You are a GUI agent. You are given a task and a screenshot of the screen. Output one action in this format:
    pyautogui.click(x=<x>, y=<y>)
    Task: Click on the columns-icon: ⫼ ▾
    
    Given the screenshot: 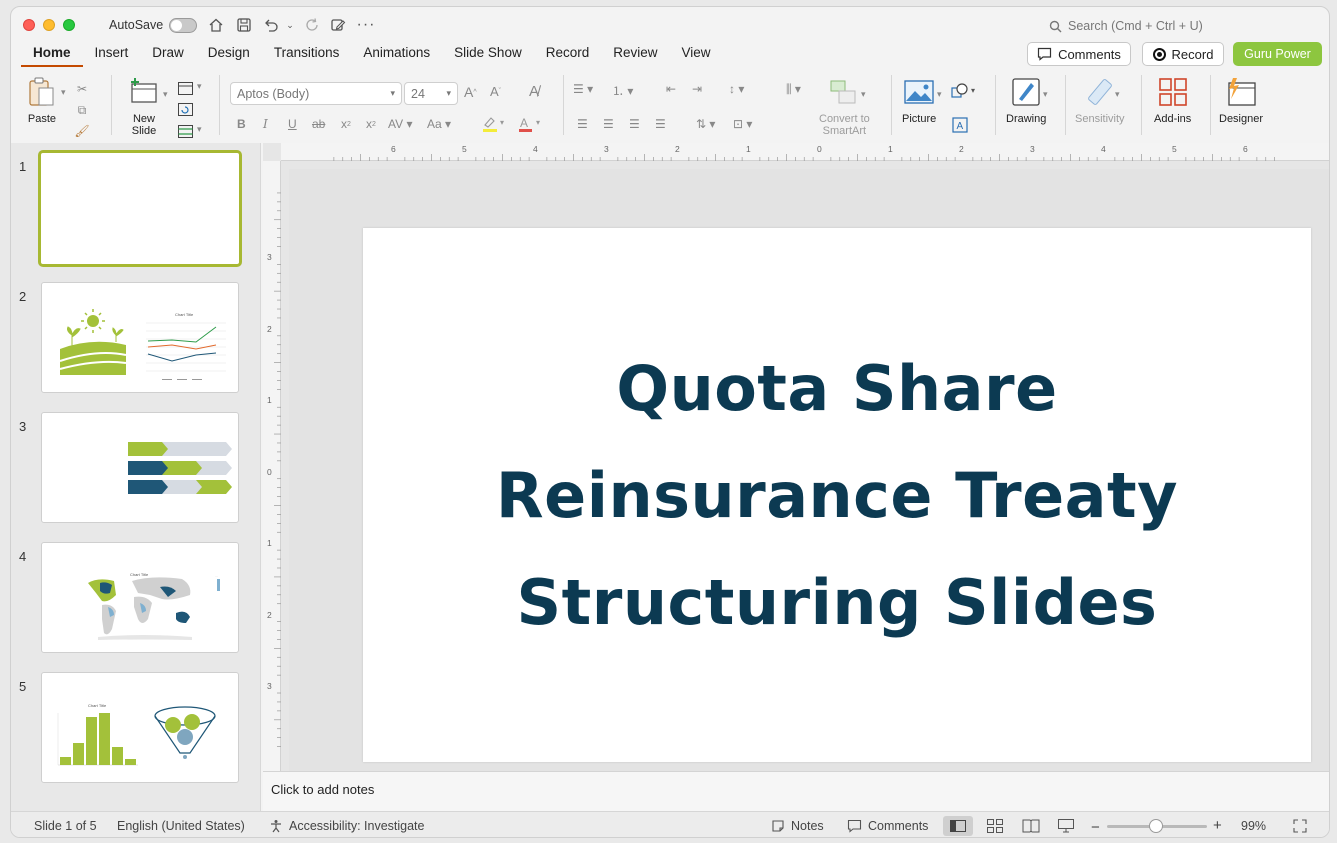 What is the action you would take?
    pyautogui.click(x=793, y=89)
    